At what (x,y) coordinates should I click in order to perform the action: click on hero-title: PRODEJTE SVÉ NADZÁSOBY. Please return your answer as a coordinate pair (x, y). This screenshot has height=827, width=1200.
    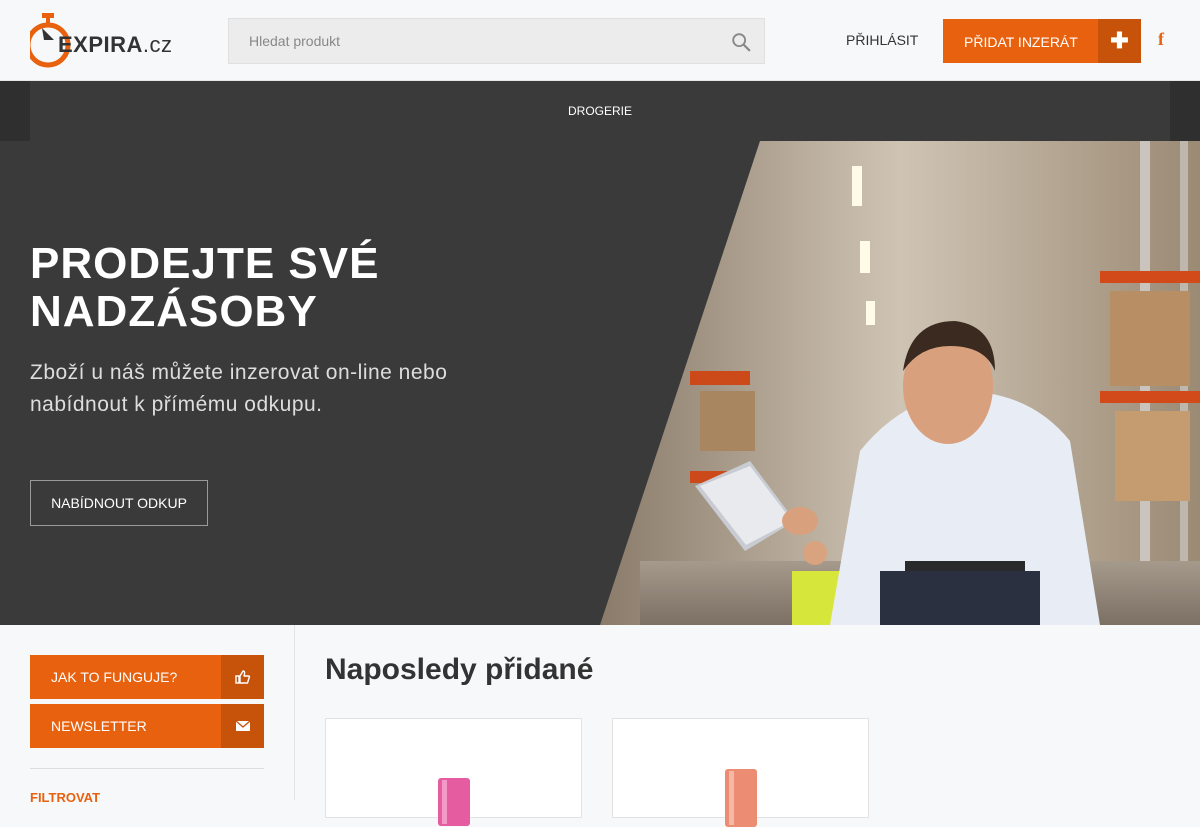
    Looking at the image, I should click on (205, 287).